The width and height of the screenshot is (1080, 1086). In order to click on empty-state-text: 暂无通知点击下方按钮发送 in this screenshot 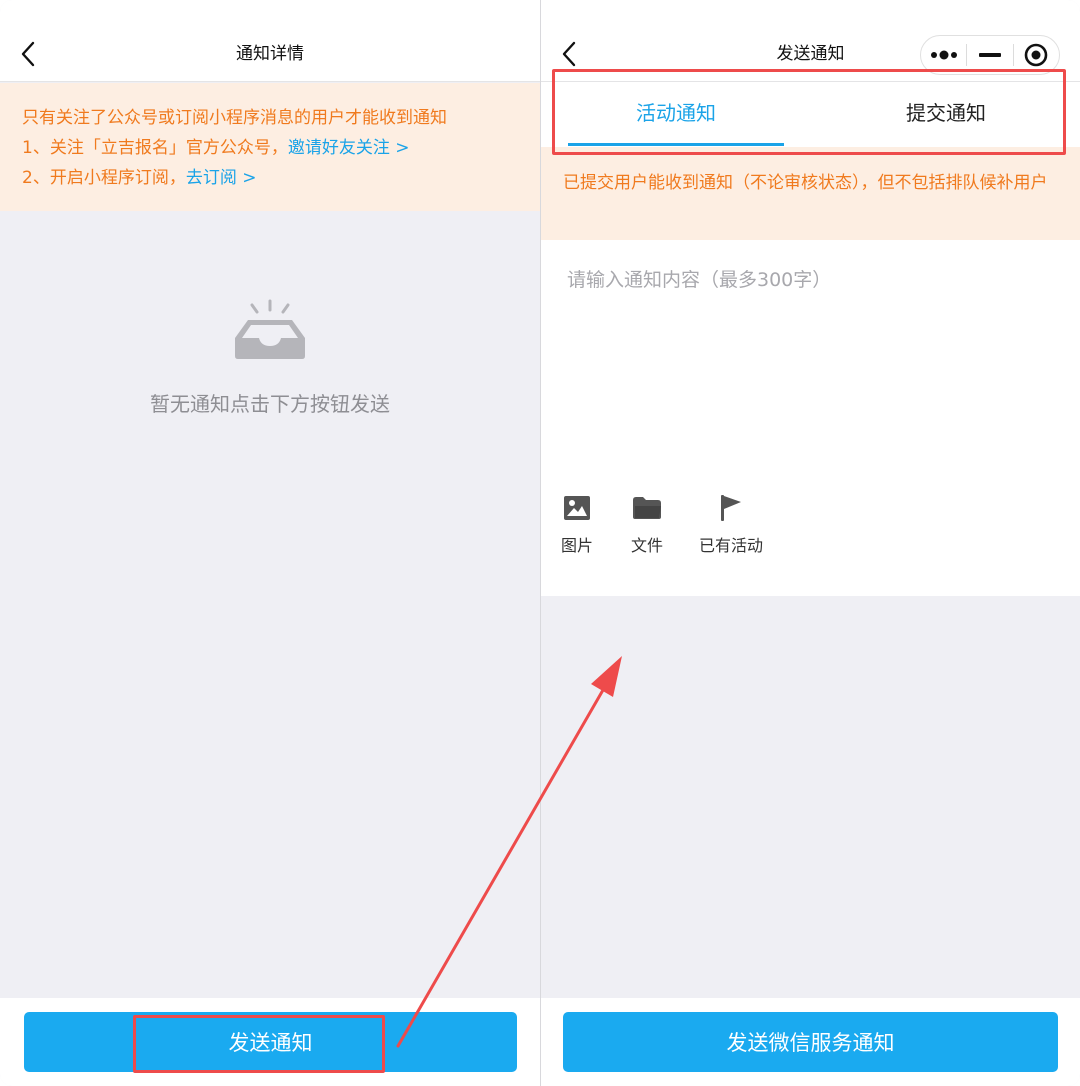, I will do `click(270, 404)`.